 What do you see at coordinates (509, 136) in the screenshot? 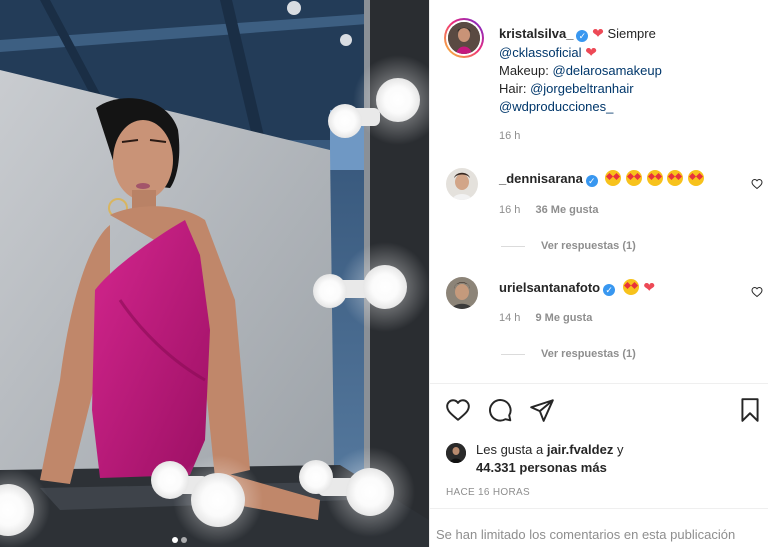
I see `caption-time: 16 h` at bounding box center [509, 136].